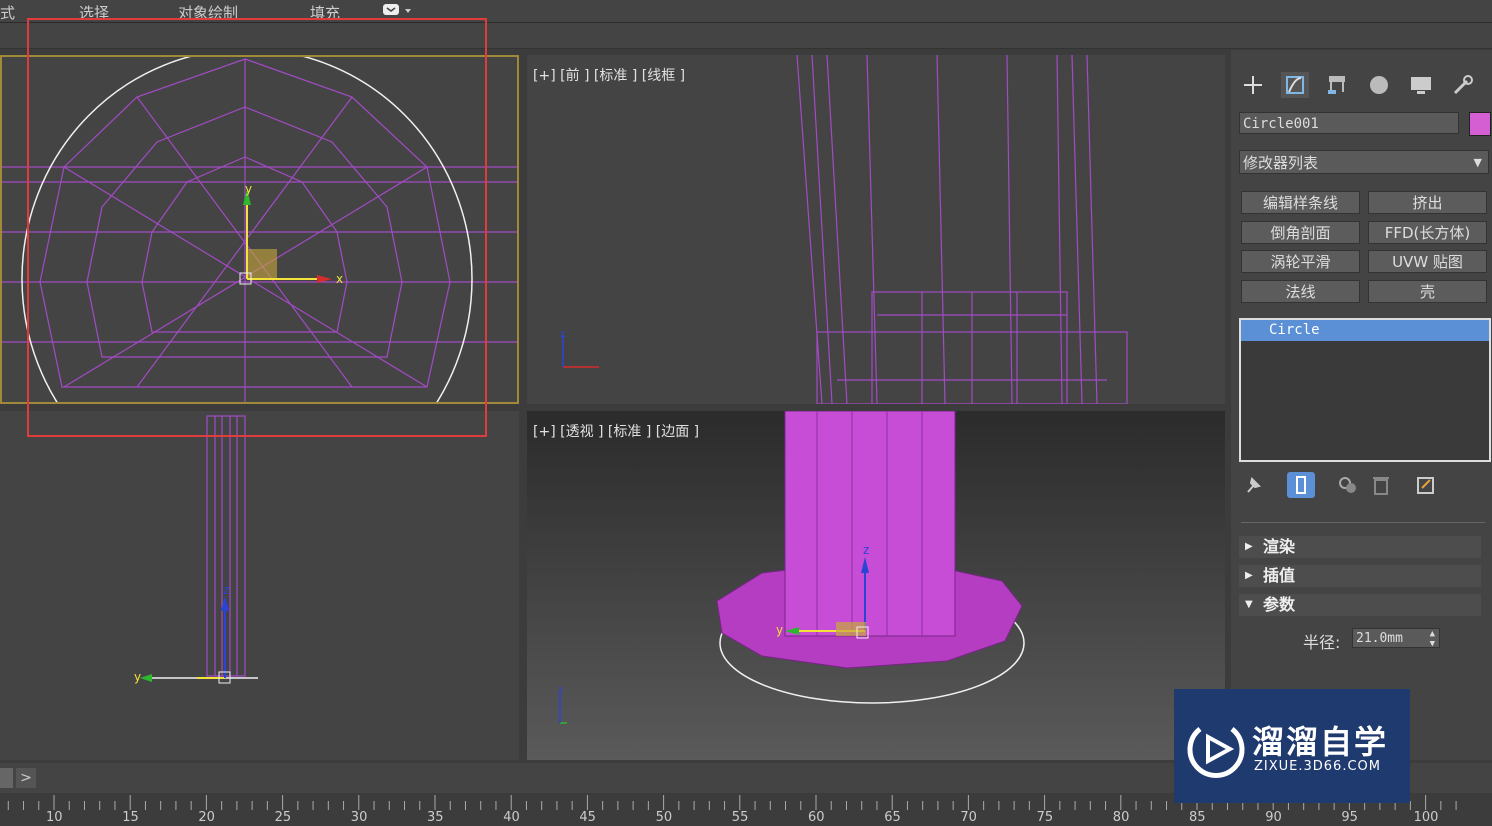 This screenshot has height=826, width=1492. What do you see at coordinates (1253, 85) in the screenshot?
I see `create-tab-icon` at bounding box center [1253, 85].